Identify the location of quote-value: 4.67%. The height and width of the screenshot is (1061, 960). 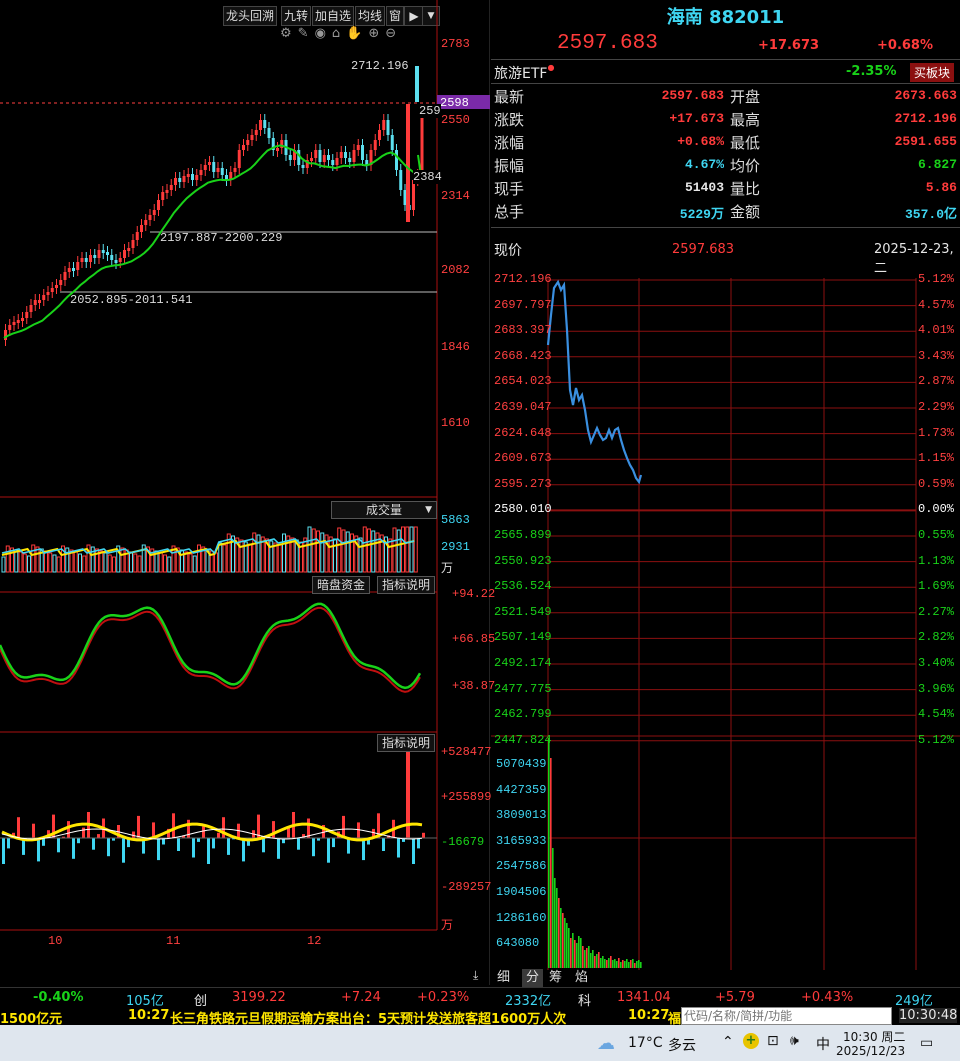
(704, 164).